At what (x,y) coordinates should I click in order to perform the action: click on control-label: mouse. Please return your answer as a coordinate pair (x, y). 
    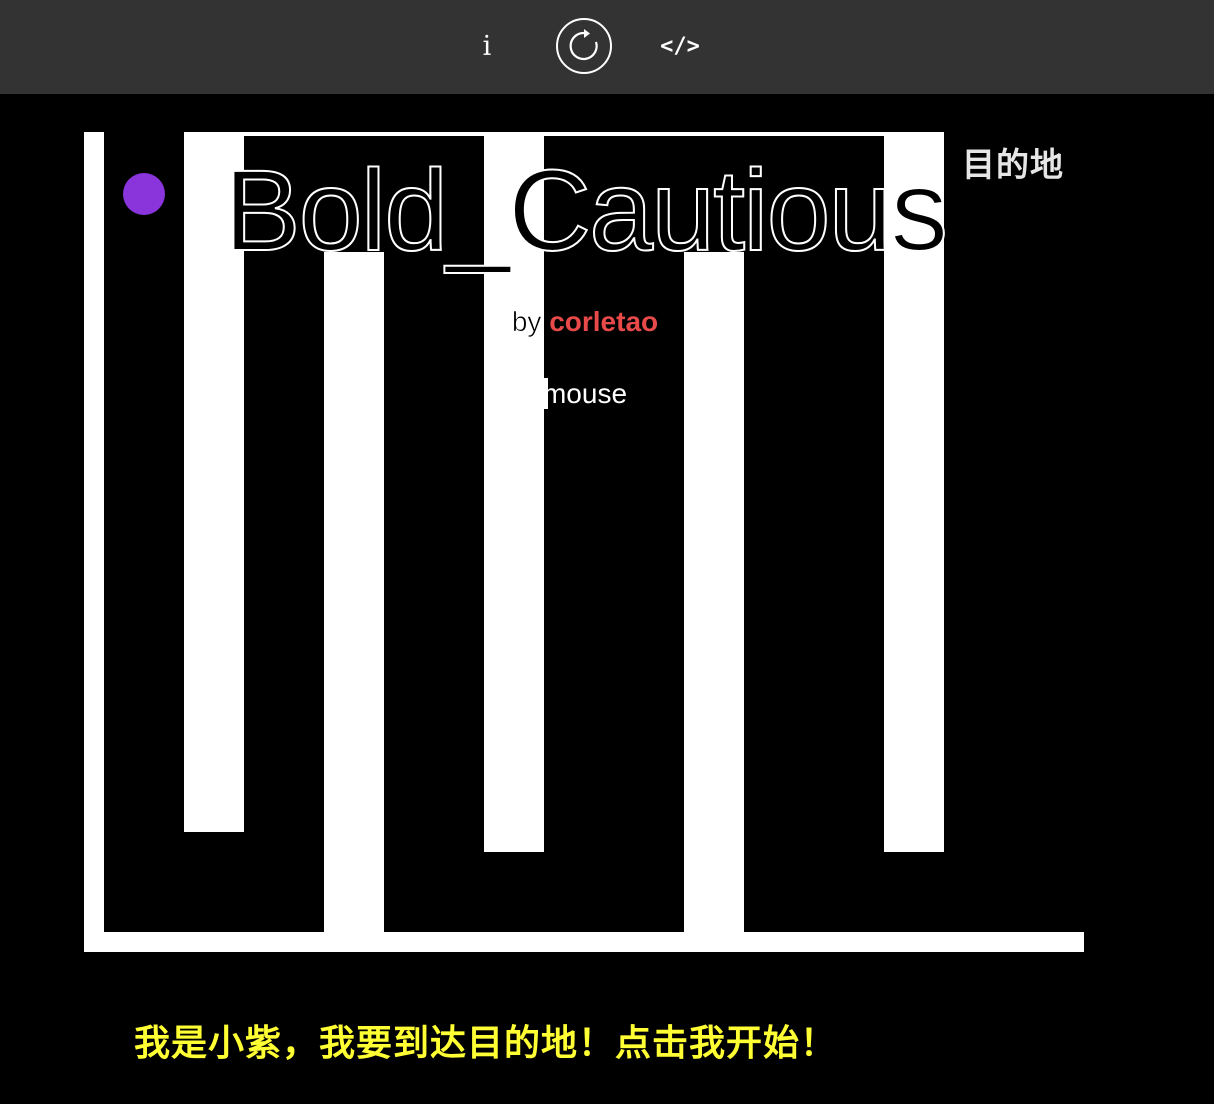
    Looking at the image, I should click on (585, 394).